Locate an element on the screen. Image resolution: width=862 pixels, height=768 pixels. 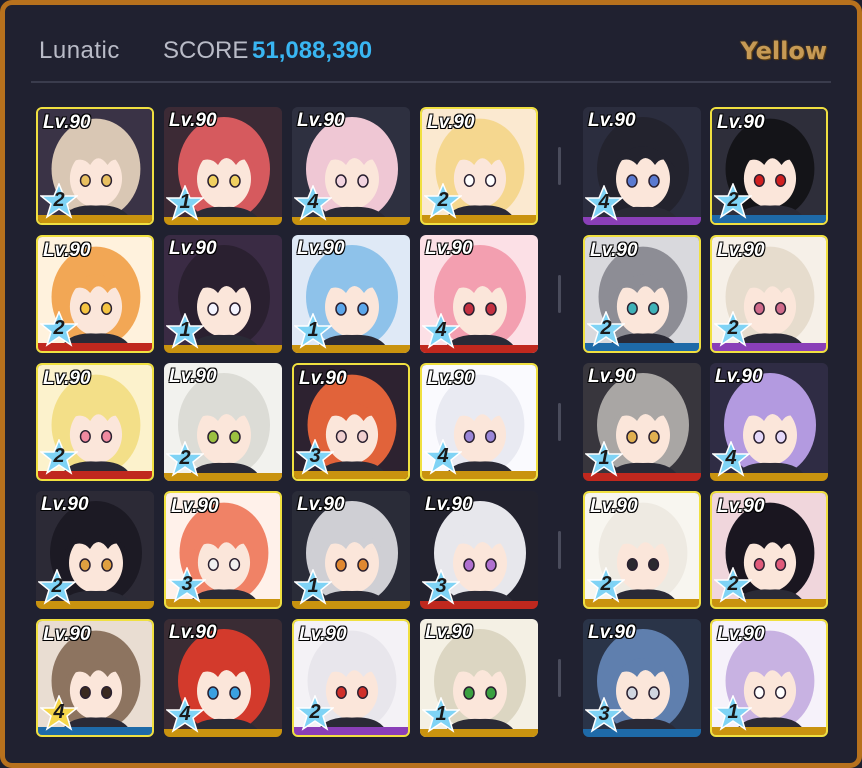
difficulty-label: Lunatic is located at coordinates (79, 50).